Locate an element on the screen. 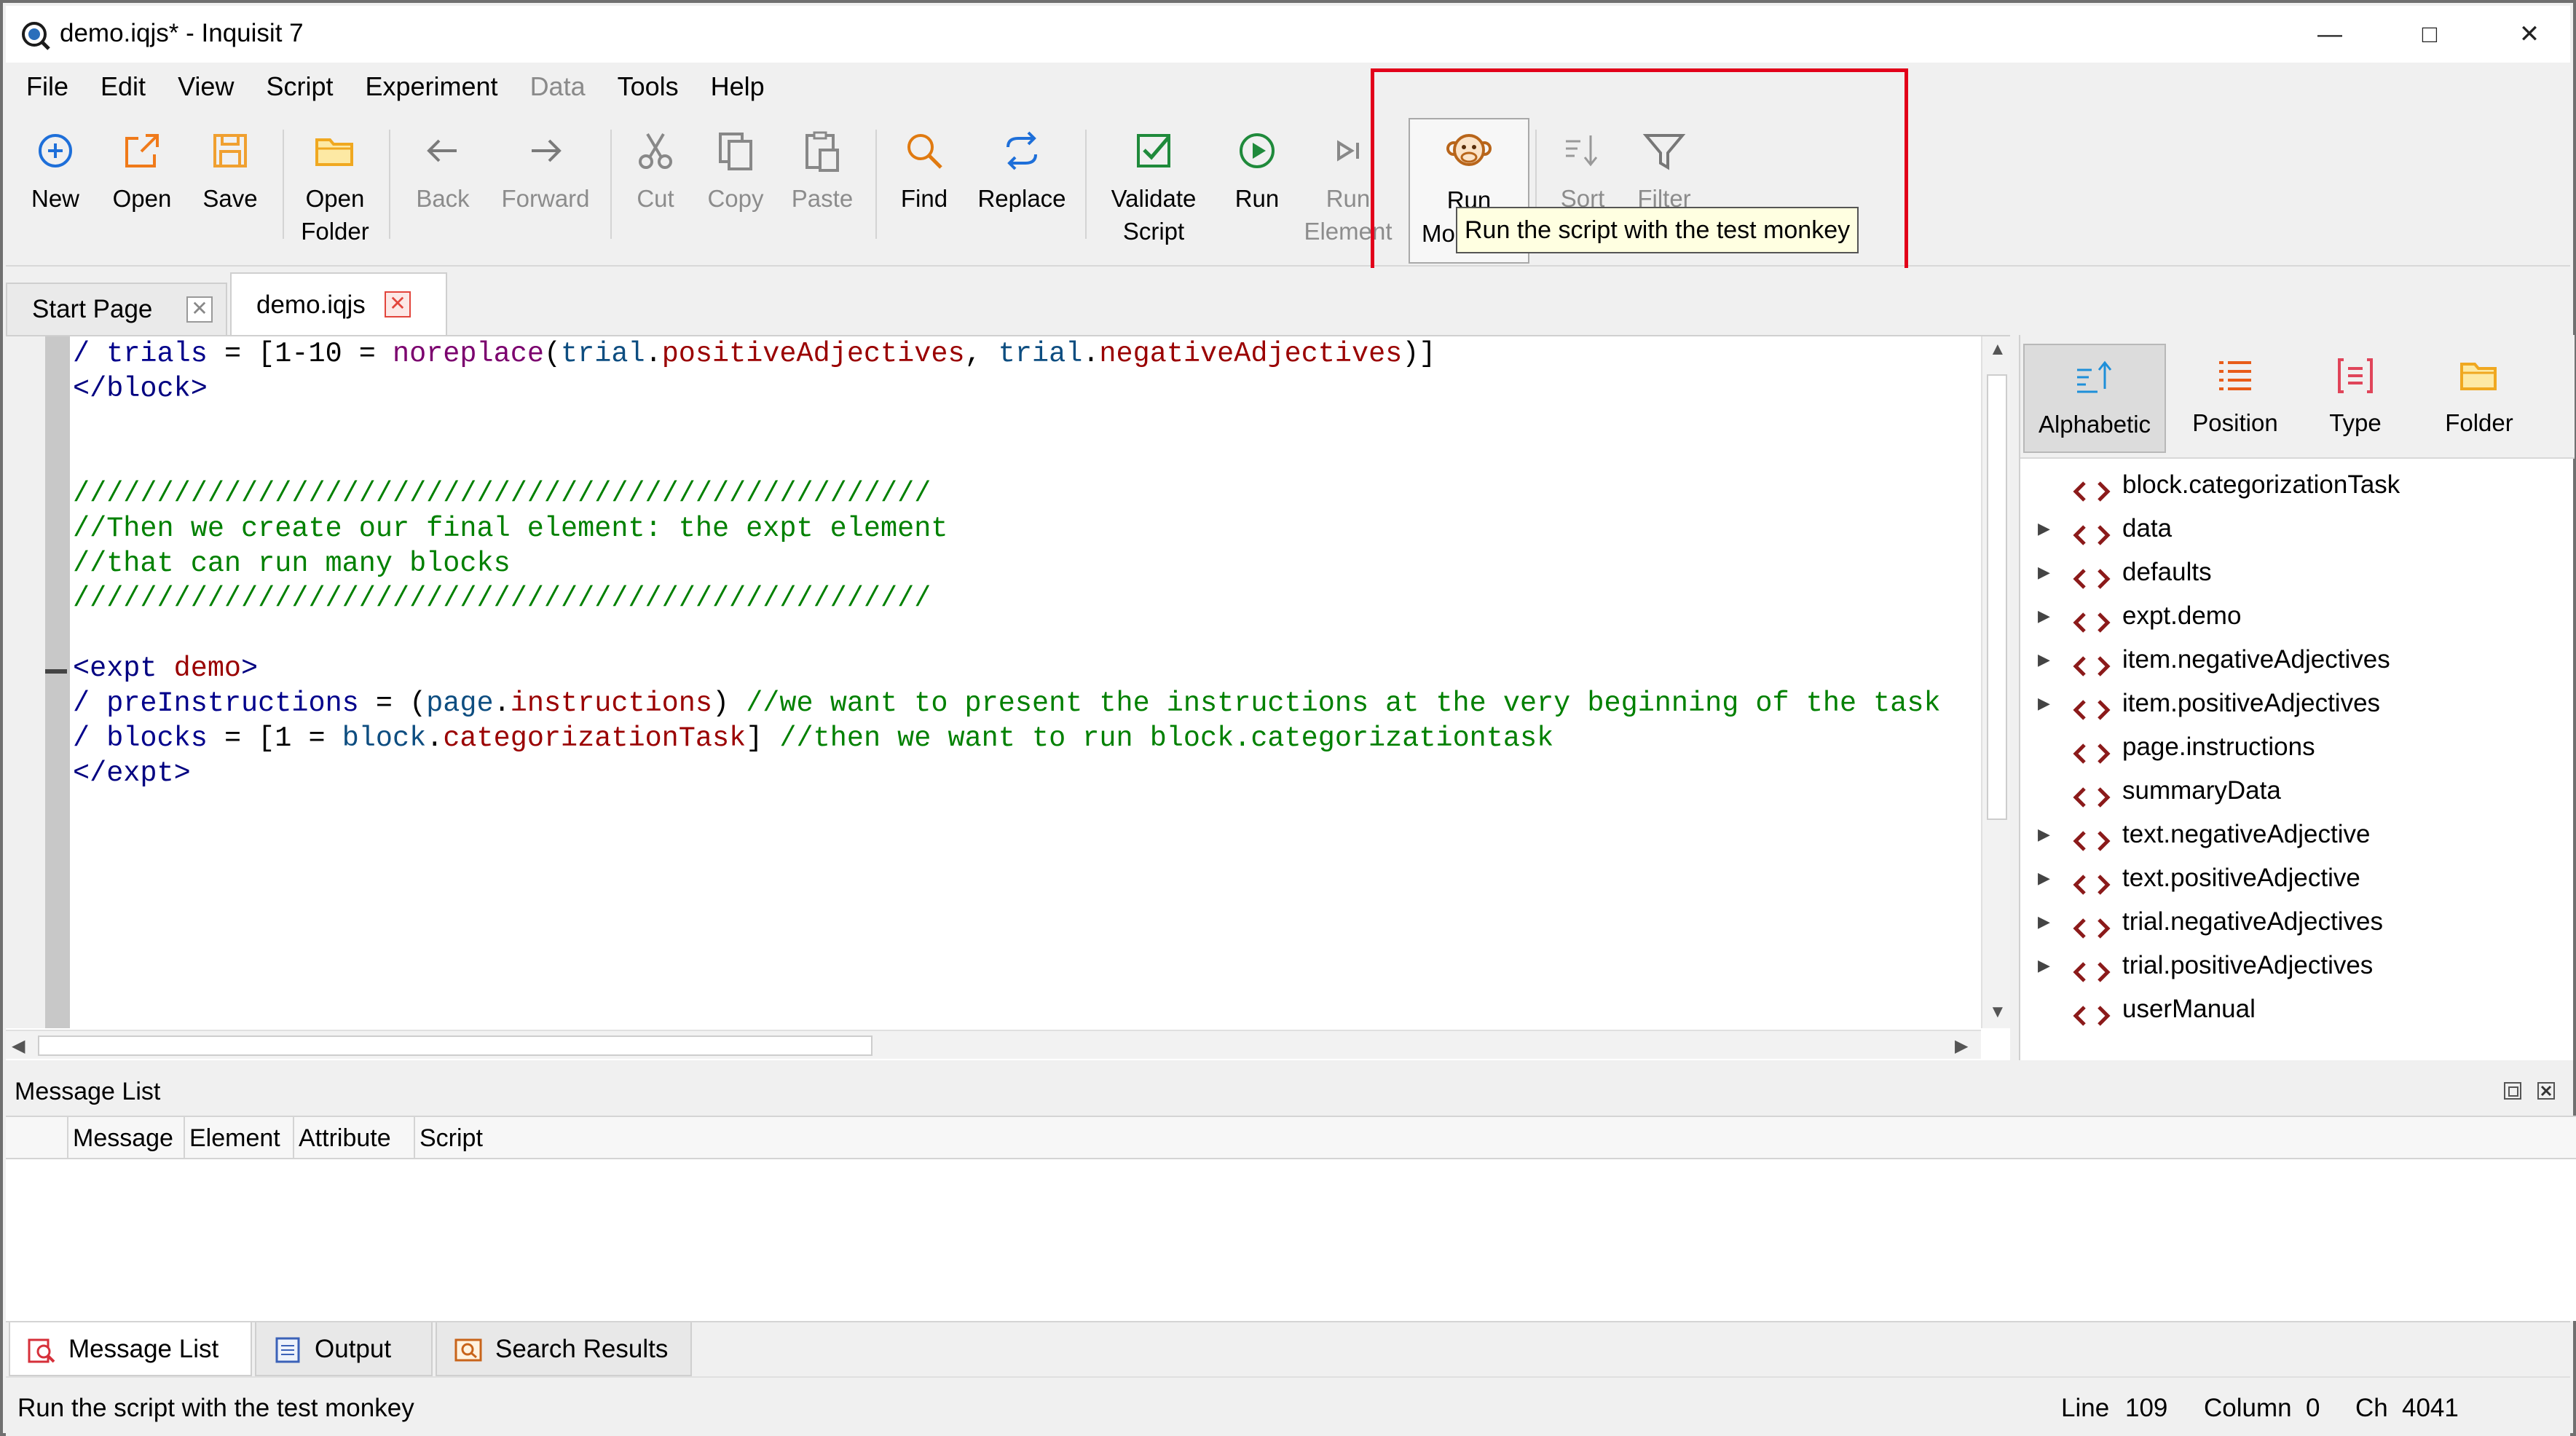  scroll-right-icon: ▶ is located at coordinates (1961, 1046).